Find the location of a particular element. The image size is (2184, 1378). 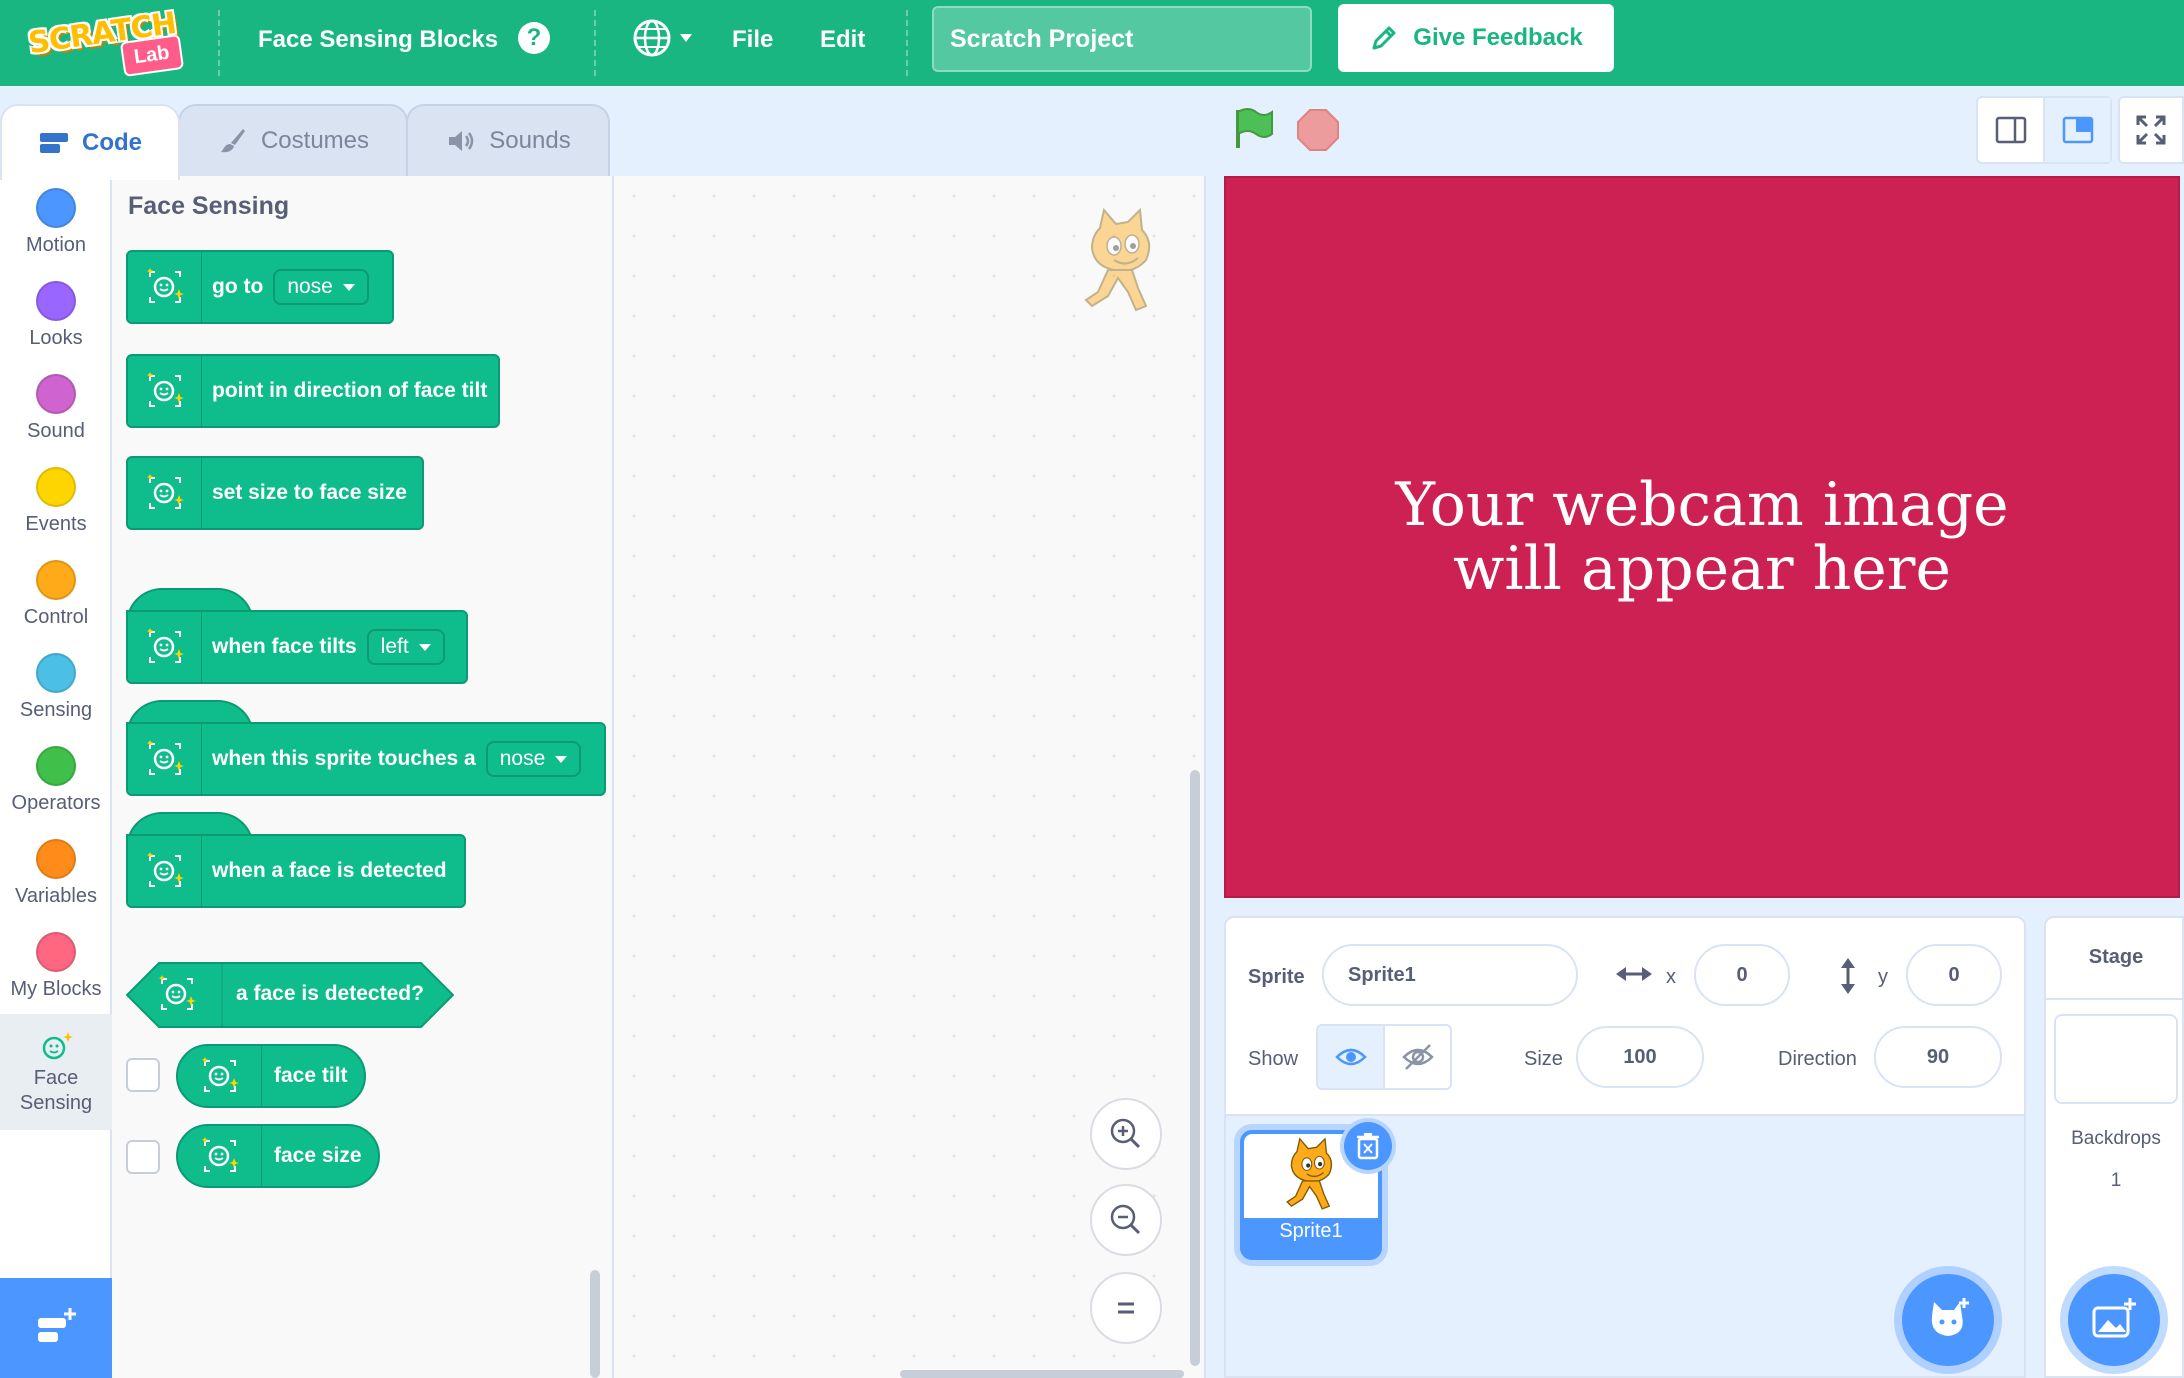

category-motion: Motion is located at coordinates (56, 222).